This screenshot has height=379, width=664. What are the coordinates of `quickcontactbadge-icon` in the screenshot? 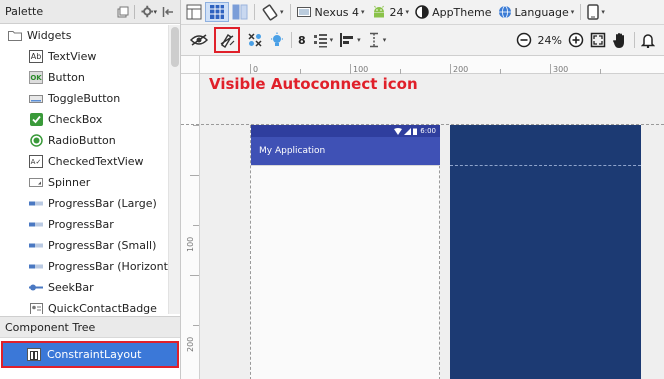 It's located at (36, 308).